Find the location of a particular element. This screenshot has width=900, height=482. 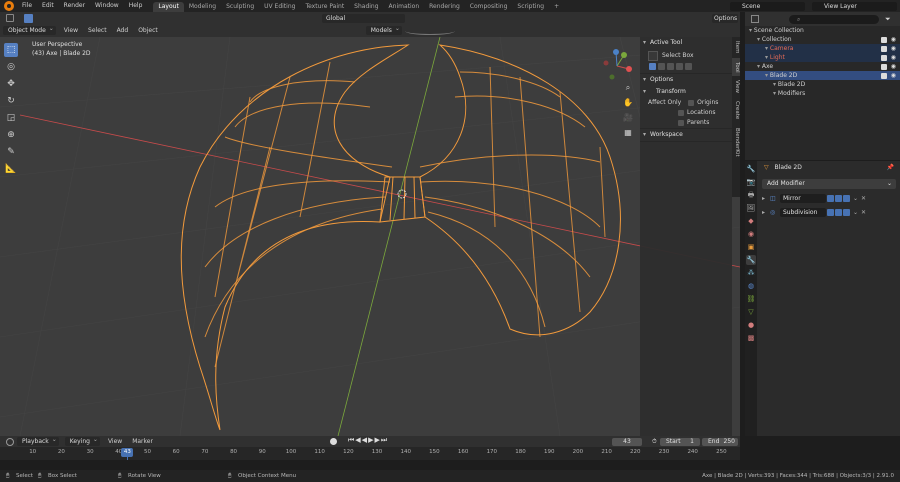

mode-new-icon is located at coordinates (652, 66).